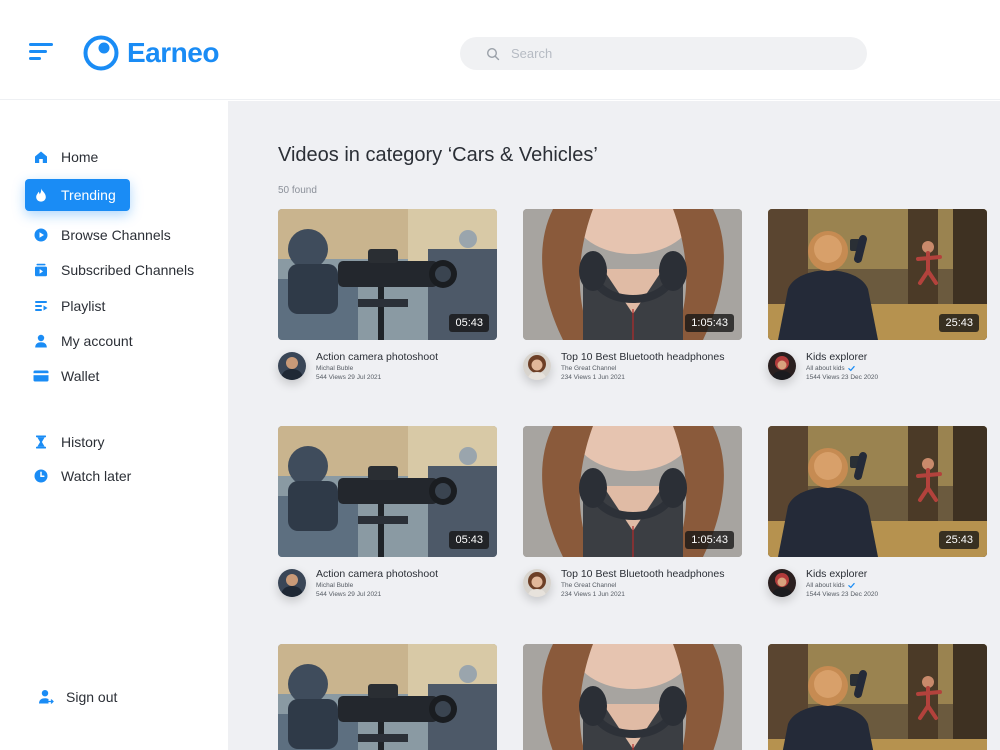 This screenshot has height=750, width=1000. I want to click on sidebar-item-label: Watch later, so click(96, 476).